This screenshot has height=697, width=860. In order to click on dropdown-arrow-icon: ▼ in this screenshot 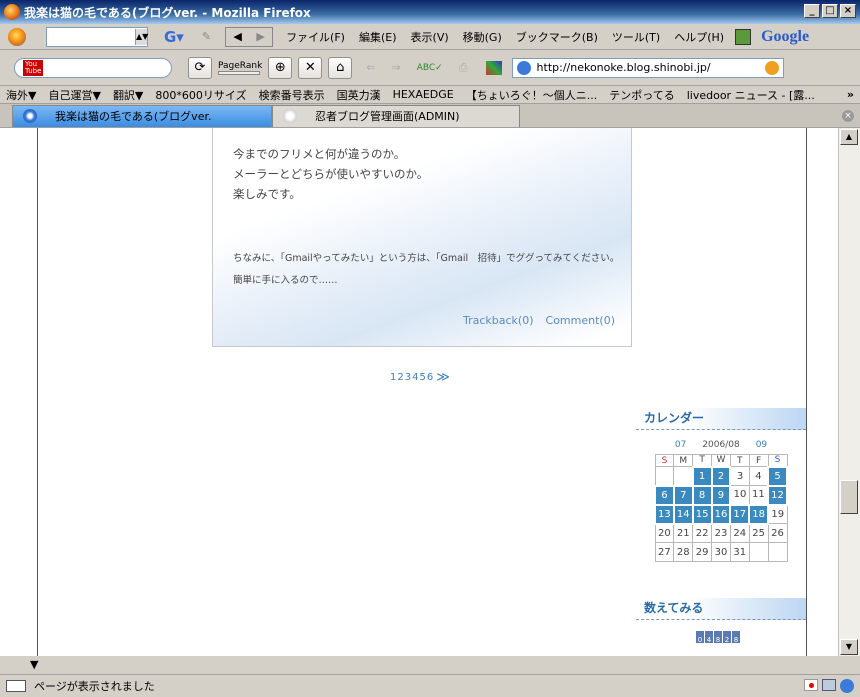, I will do `click(34, 664)`.